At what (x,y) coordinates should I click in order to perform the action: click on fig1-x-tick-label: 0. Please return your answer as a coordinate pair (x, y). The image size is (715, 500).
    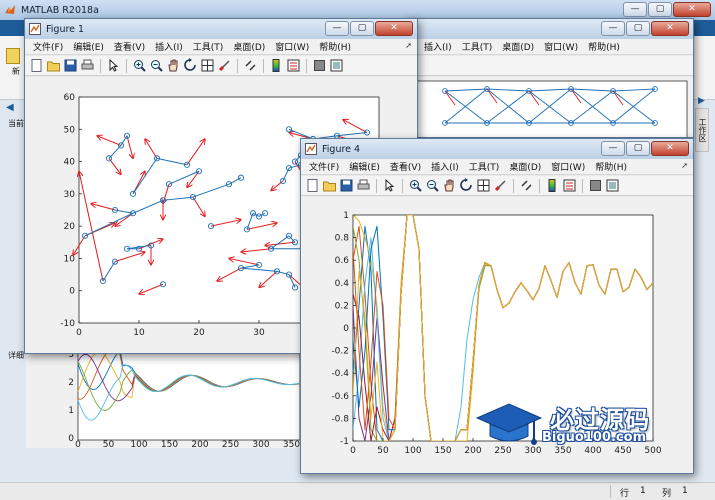
    Looking at the image, I should click on (79, 333).